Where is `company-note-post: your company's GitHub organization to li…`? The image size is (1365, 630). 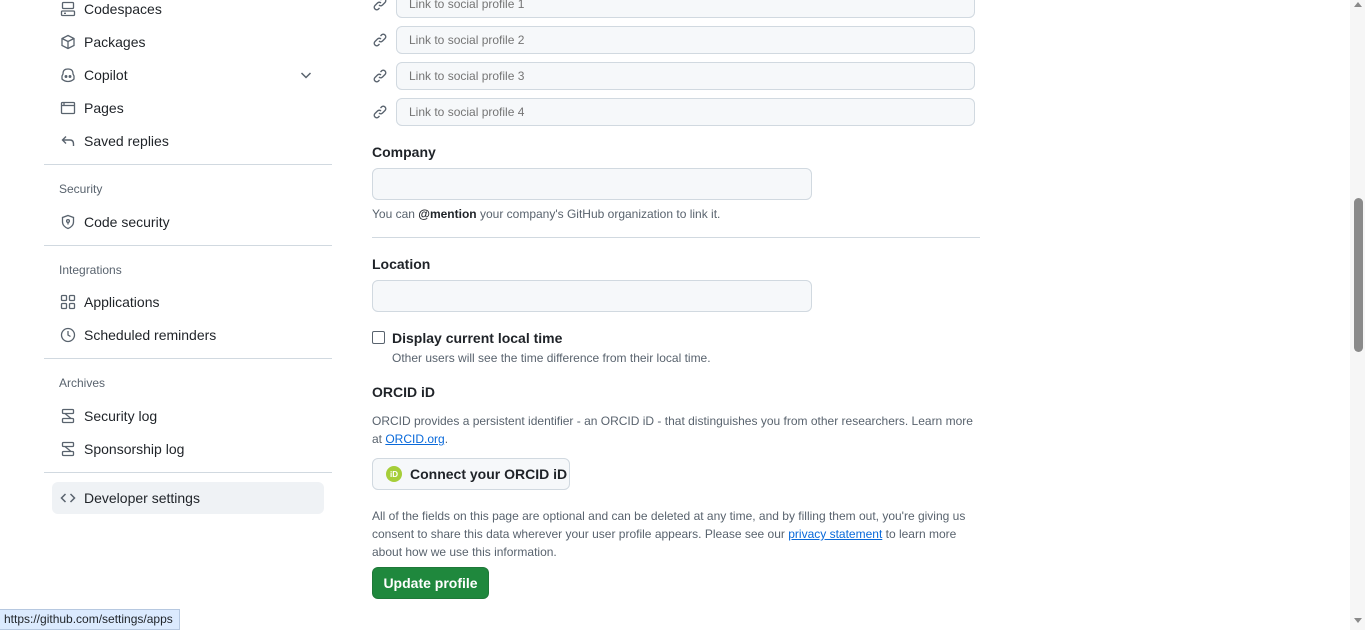 company-note-post: your company's GitHub organization to li… is located at coordinates (598, 214).